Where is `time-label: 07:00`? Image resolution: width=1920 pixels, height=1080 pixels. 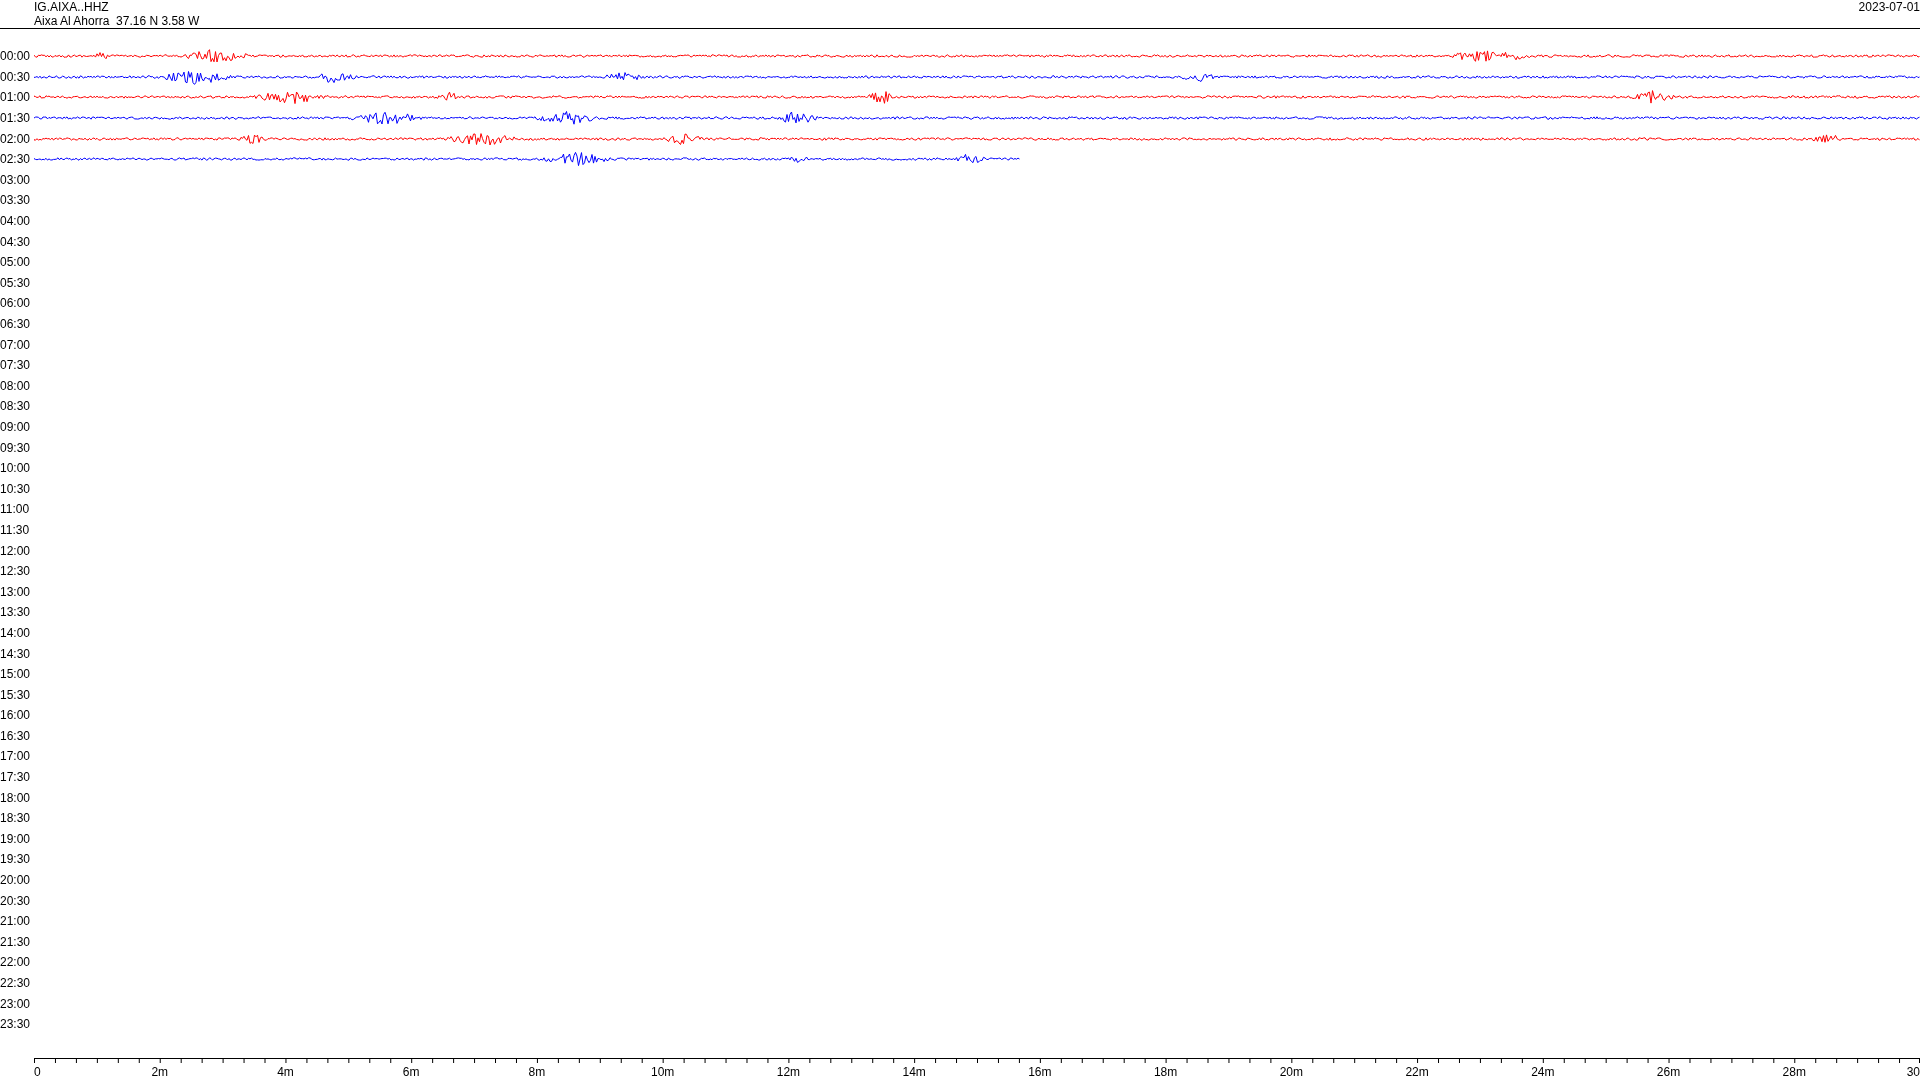
time-label: 07:00 is located at coordinates (16, 344).